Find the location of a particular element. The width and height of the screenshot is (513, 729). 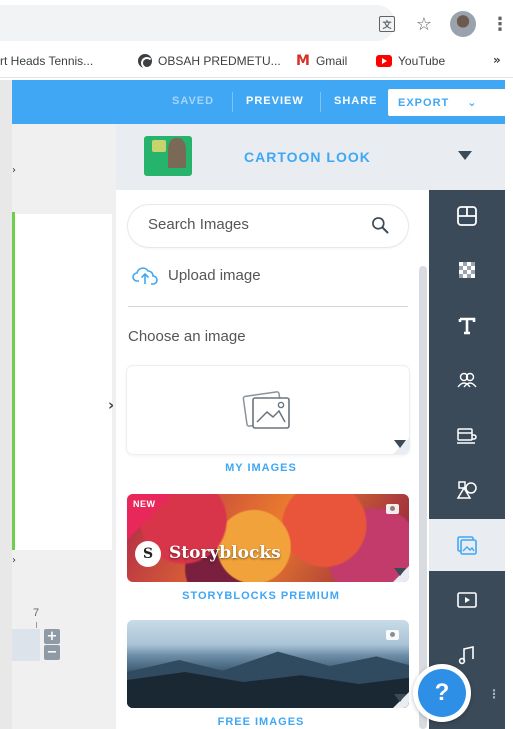

translate-icon: 文 is located at coordinates (387, 24).